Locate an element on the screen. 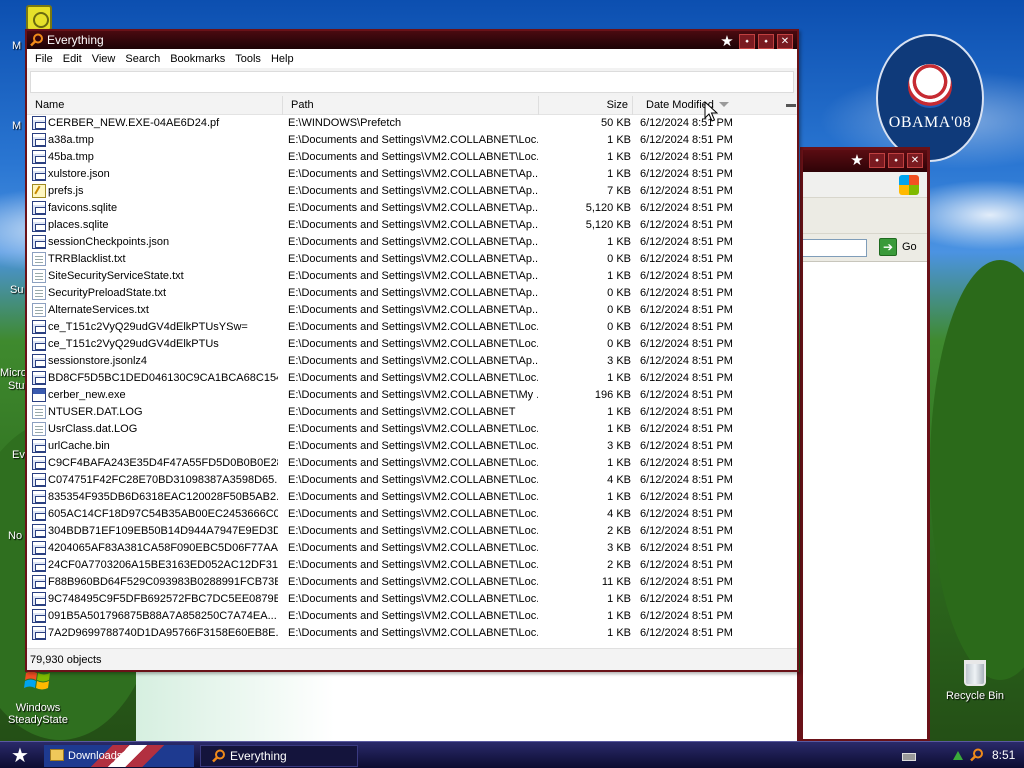  file-size: 196 KB is located at coordinates (612, 395).